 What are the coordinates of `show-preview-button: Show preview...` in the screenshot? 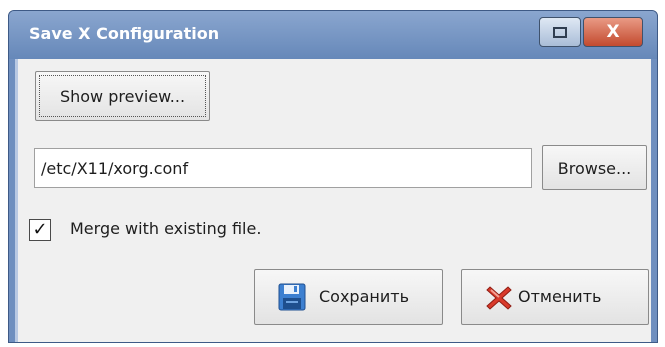 It's located at (122, 96).